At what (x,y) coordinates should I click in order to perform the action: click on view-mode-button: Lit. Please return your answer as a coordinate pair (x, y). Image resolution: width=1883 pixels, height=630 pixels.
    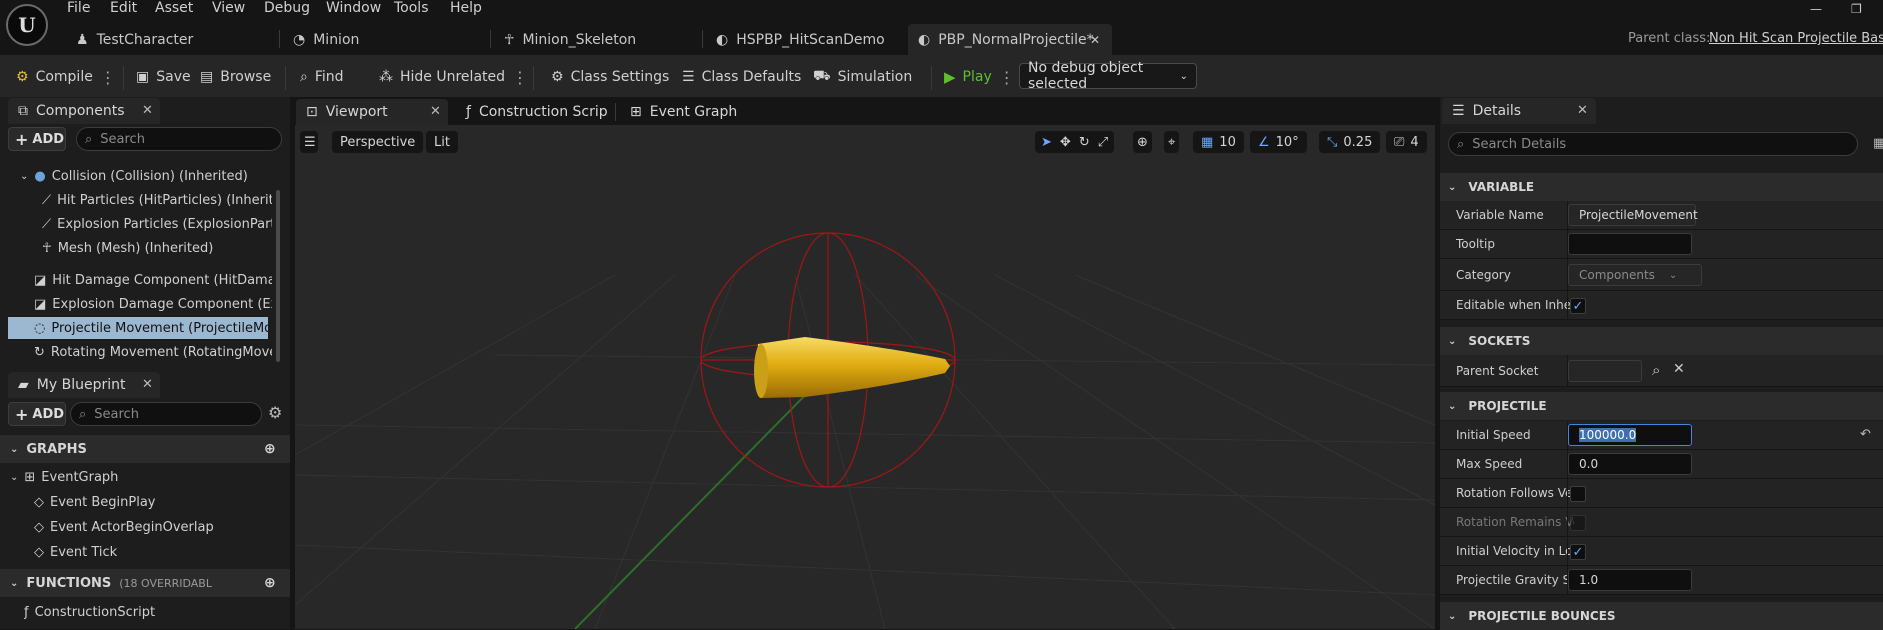
    Looking at the image, I should click on (442, 142).